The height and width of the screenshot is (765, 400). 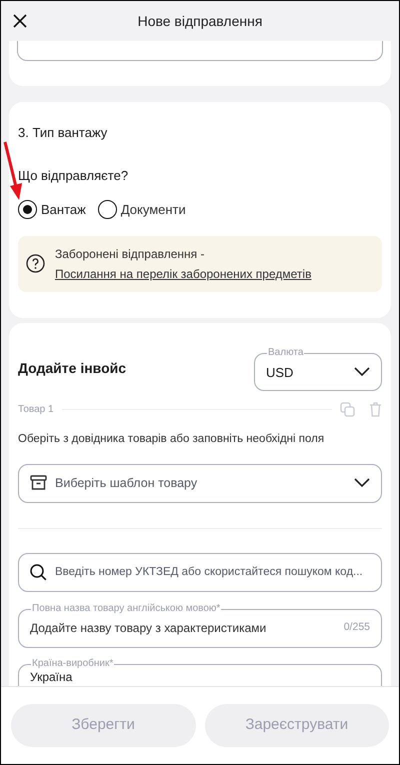 I want to click on help-icon, so click(x=35, y=263).